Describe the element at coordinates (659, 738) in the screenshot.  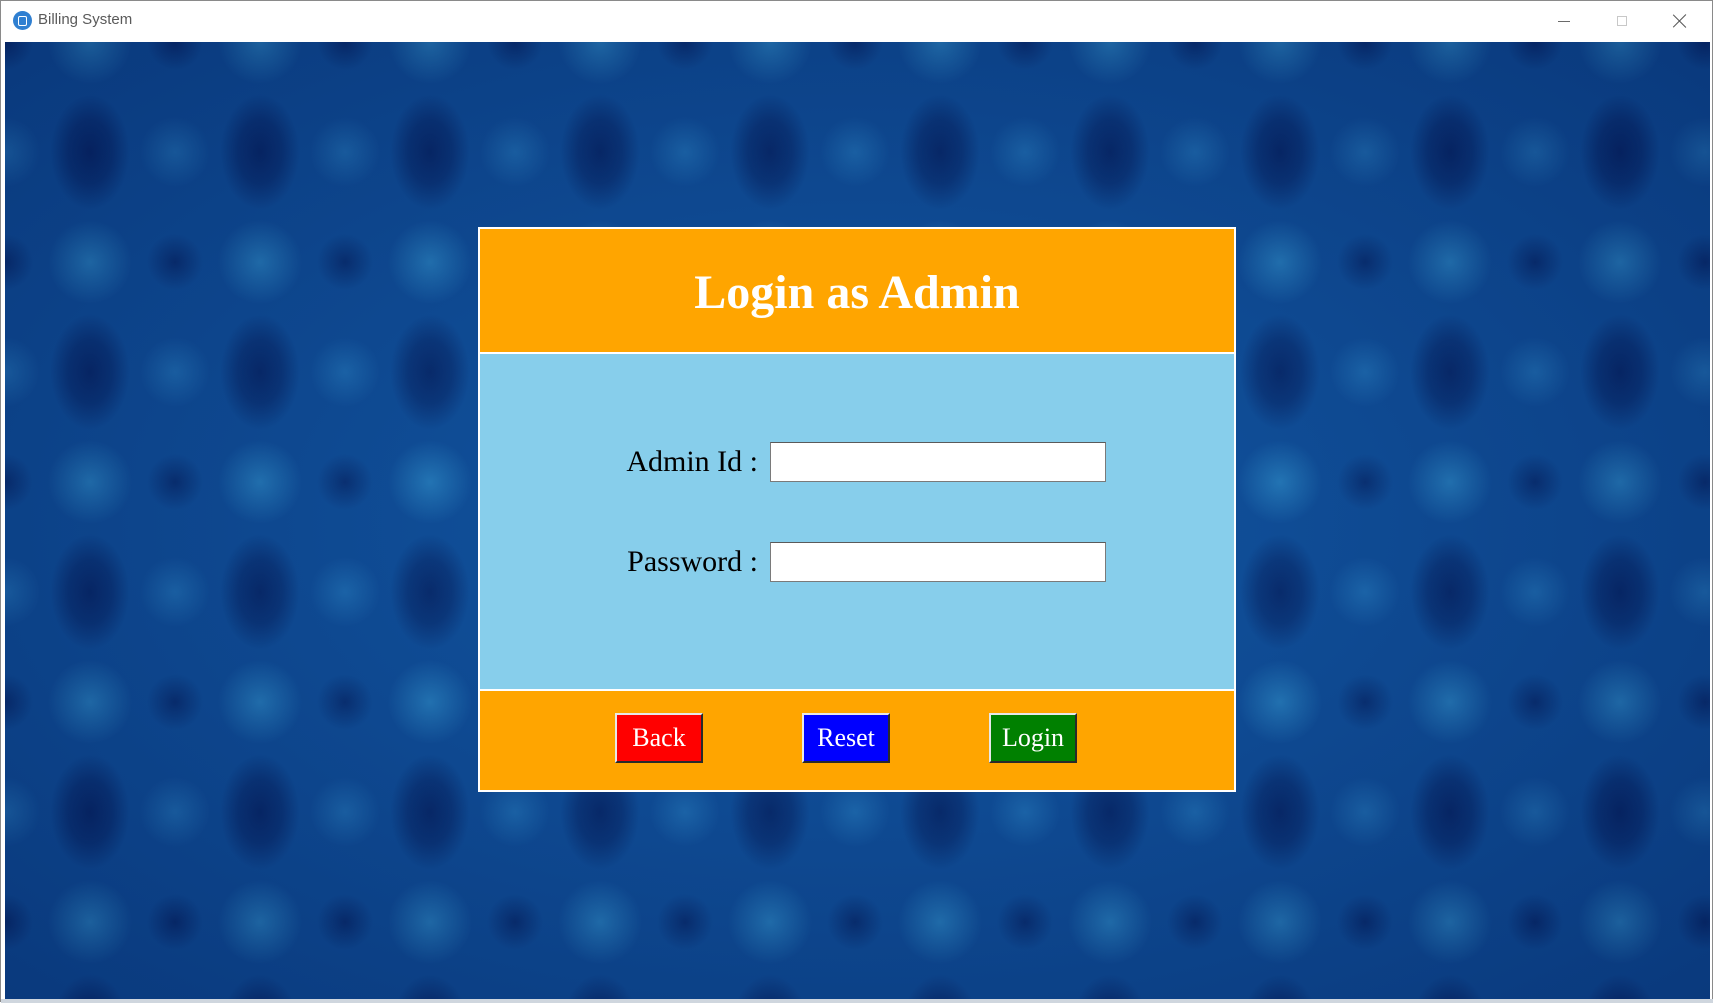
I see `back-button: Back` at that location.